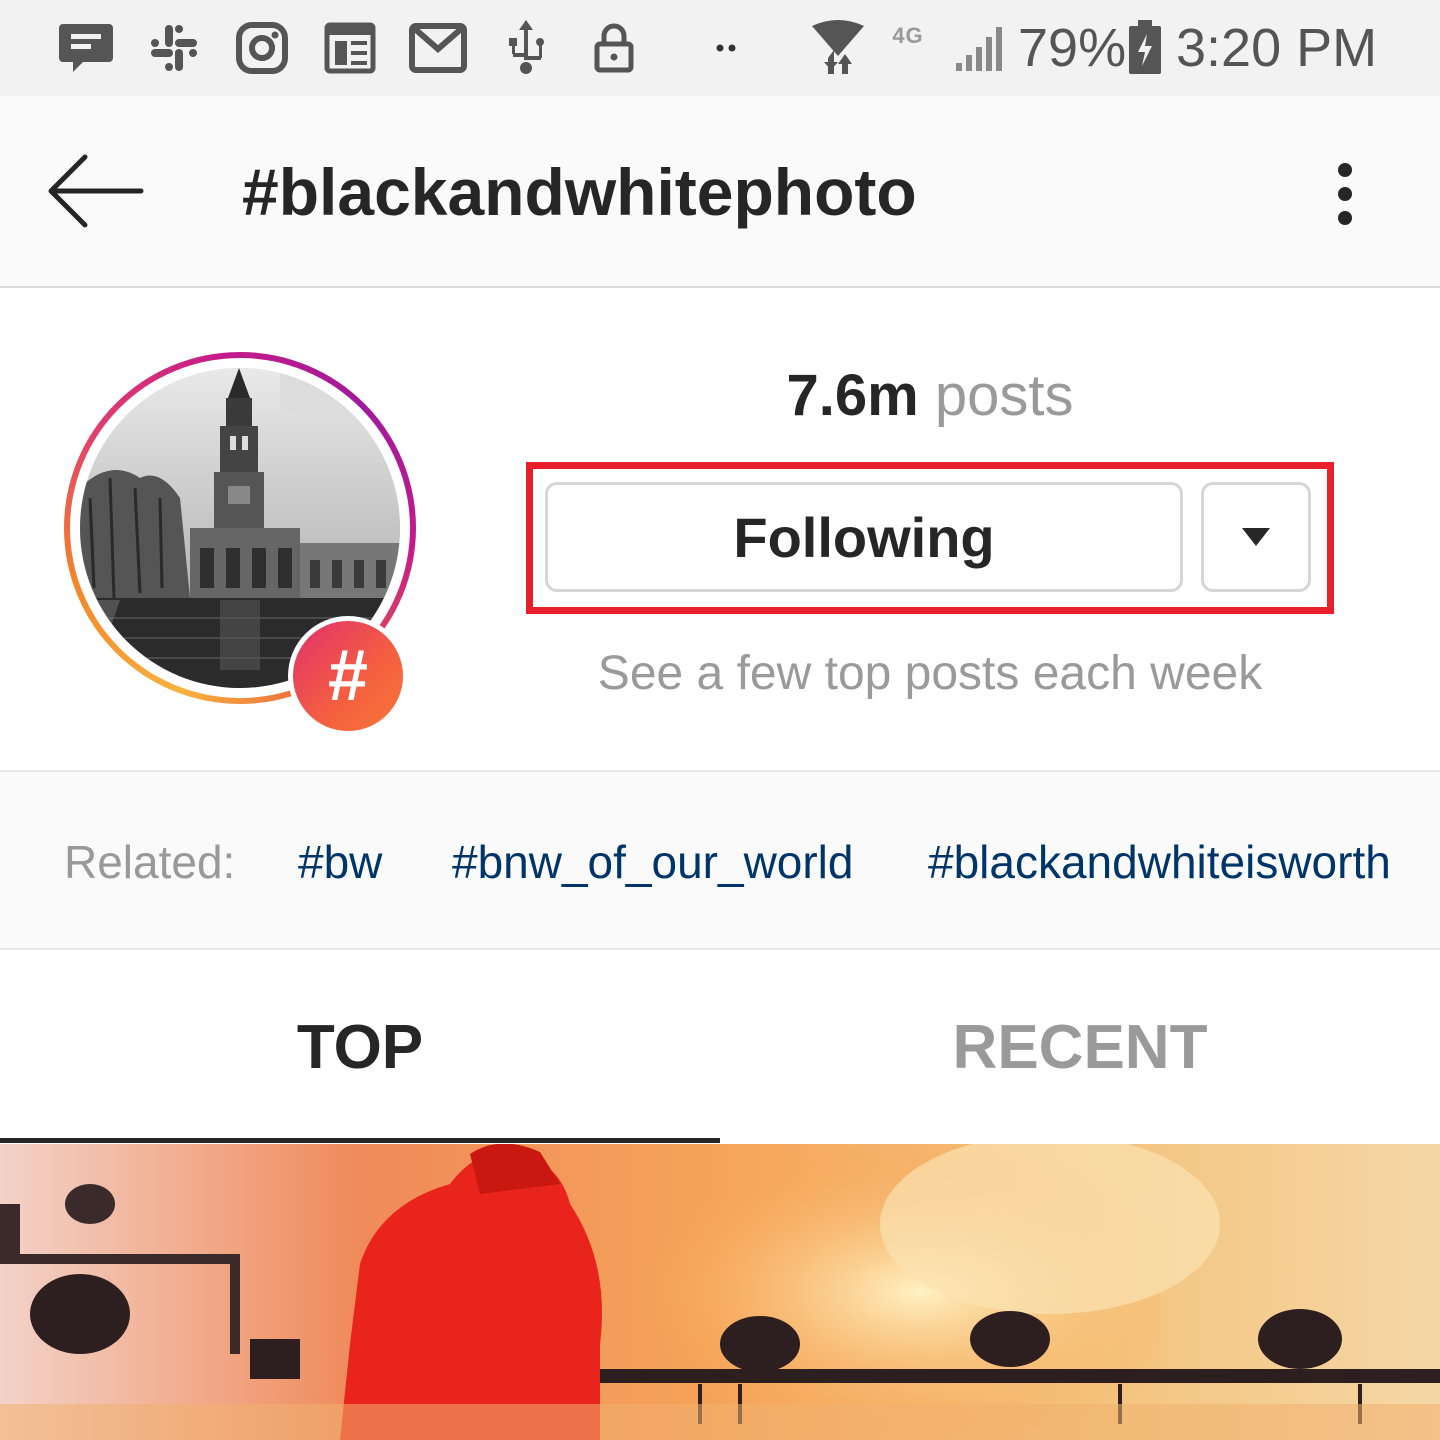 The height and width of the screenshot is (1440, 1440). I want to click on battery-percent: 79%, so click(1072, 48).